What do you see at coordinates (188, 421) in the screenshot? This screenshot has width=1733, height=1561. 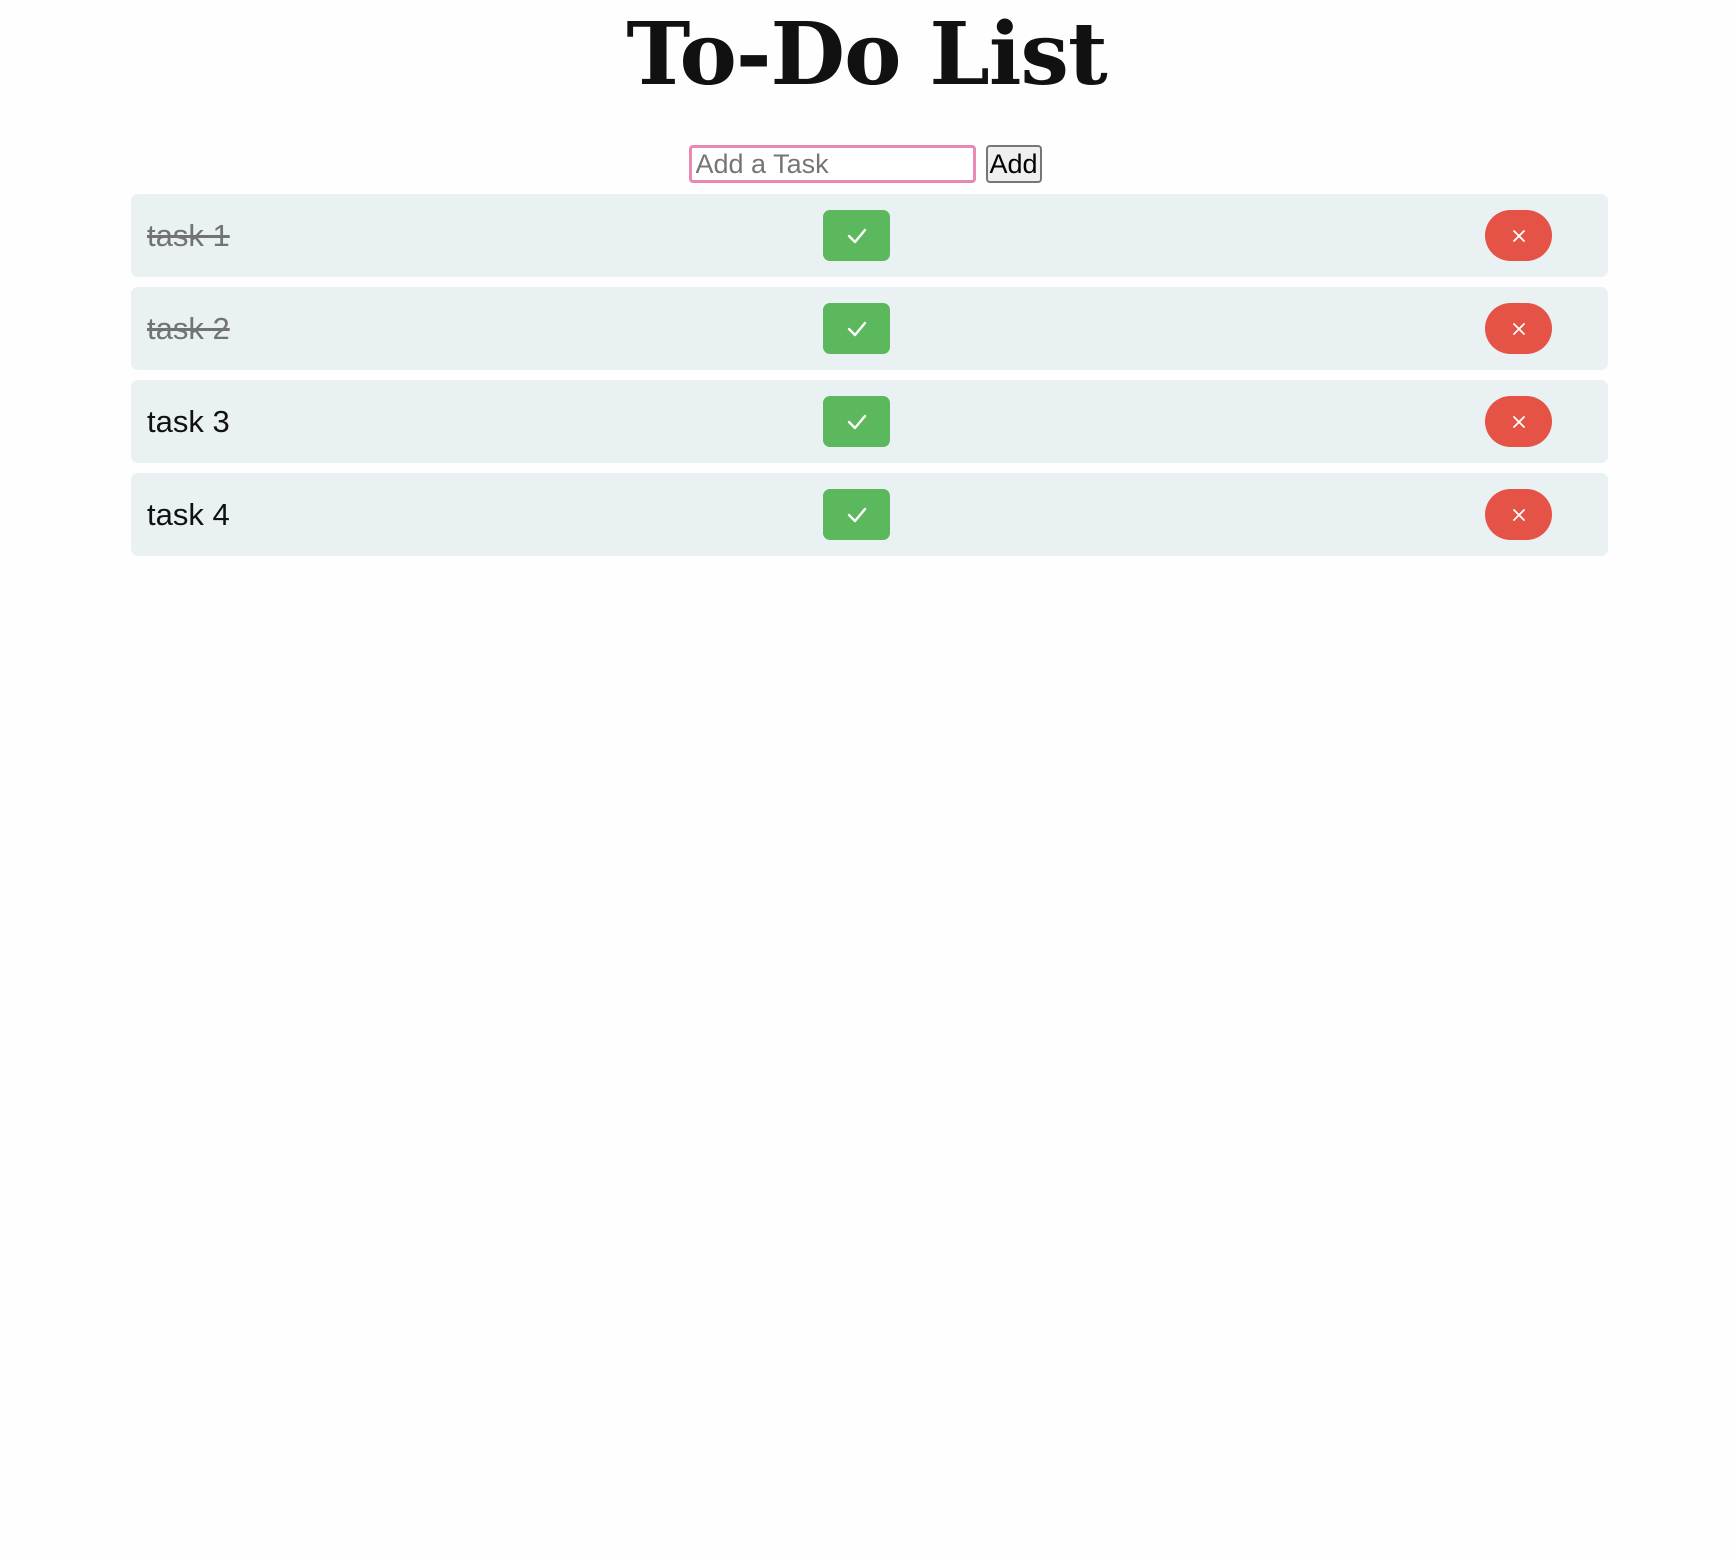 I see `task-label: task 3` at bounding box center [188, 421].